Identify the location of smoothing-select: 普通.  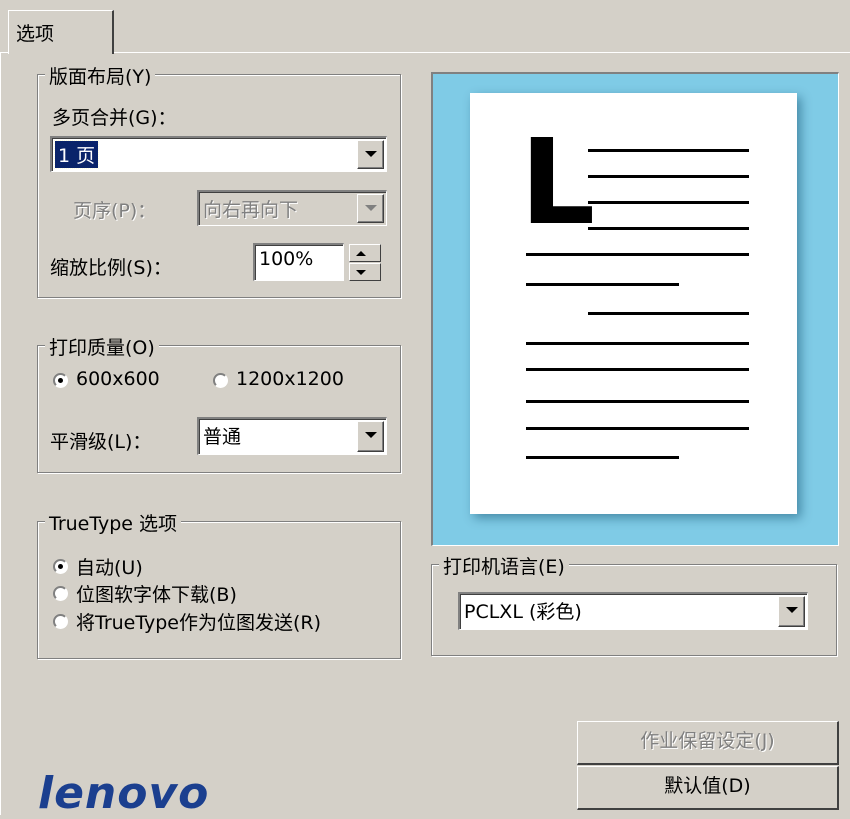
(292, 436).